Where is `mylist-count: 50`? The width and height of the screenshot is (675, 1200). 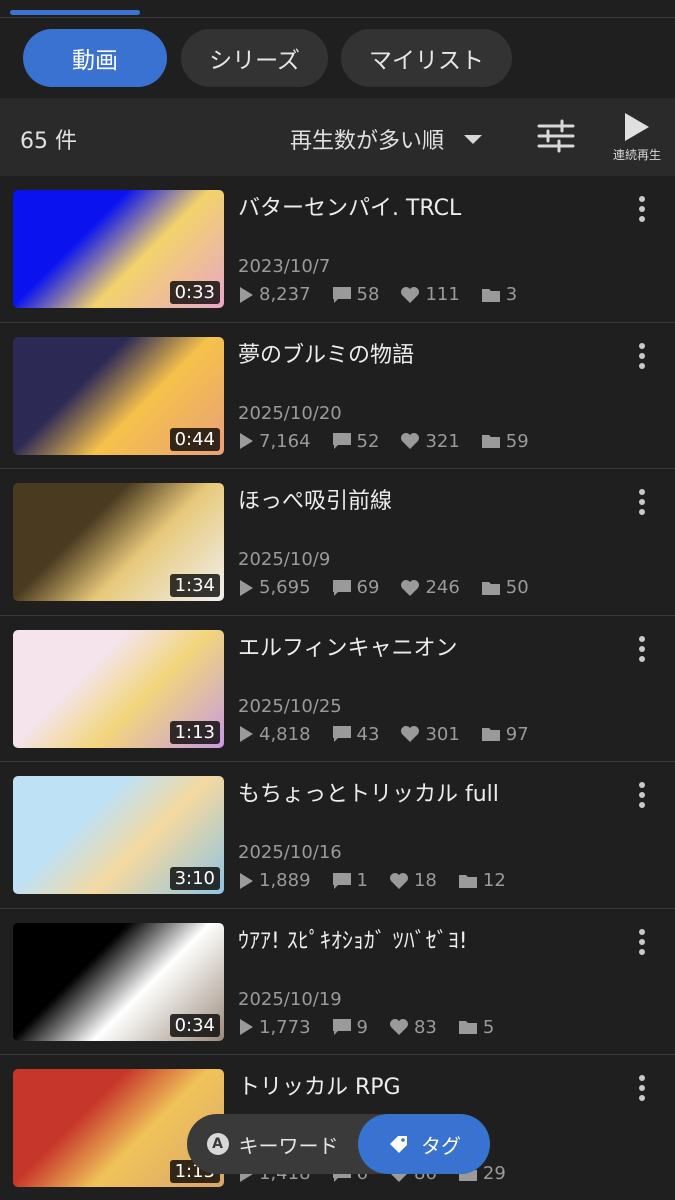 mylist-count: 50 is located at coordinates (505, 587).